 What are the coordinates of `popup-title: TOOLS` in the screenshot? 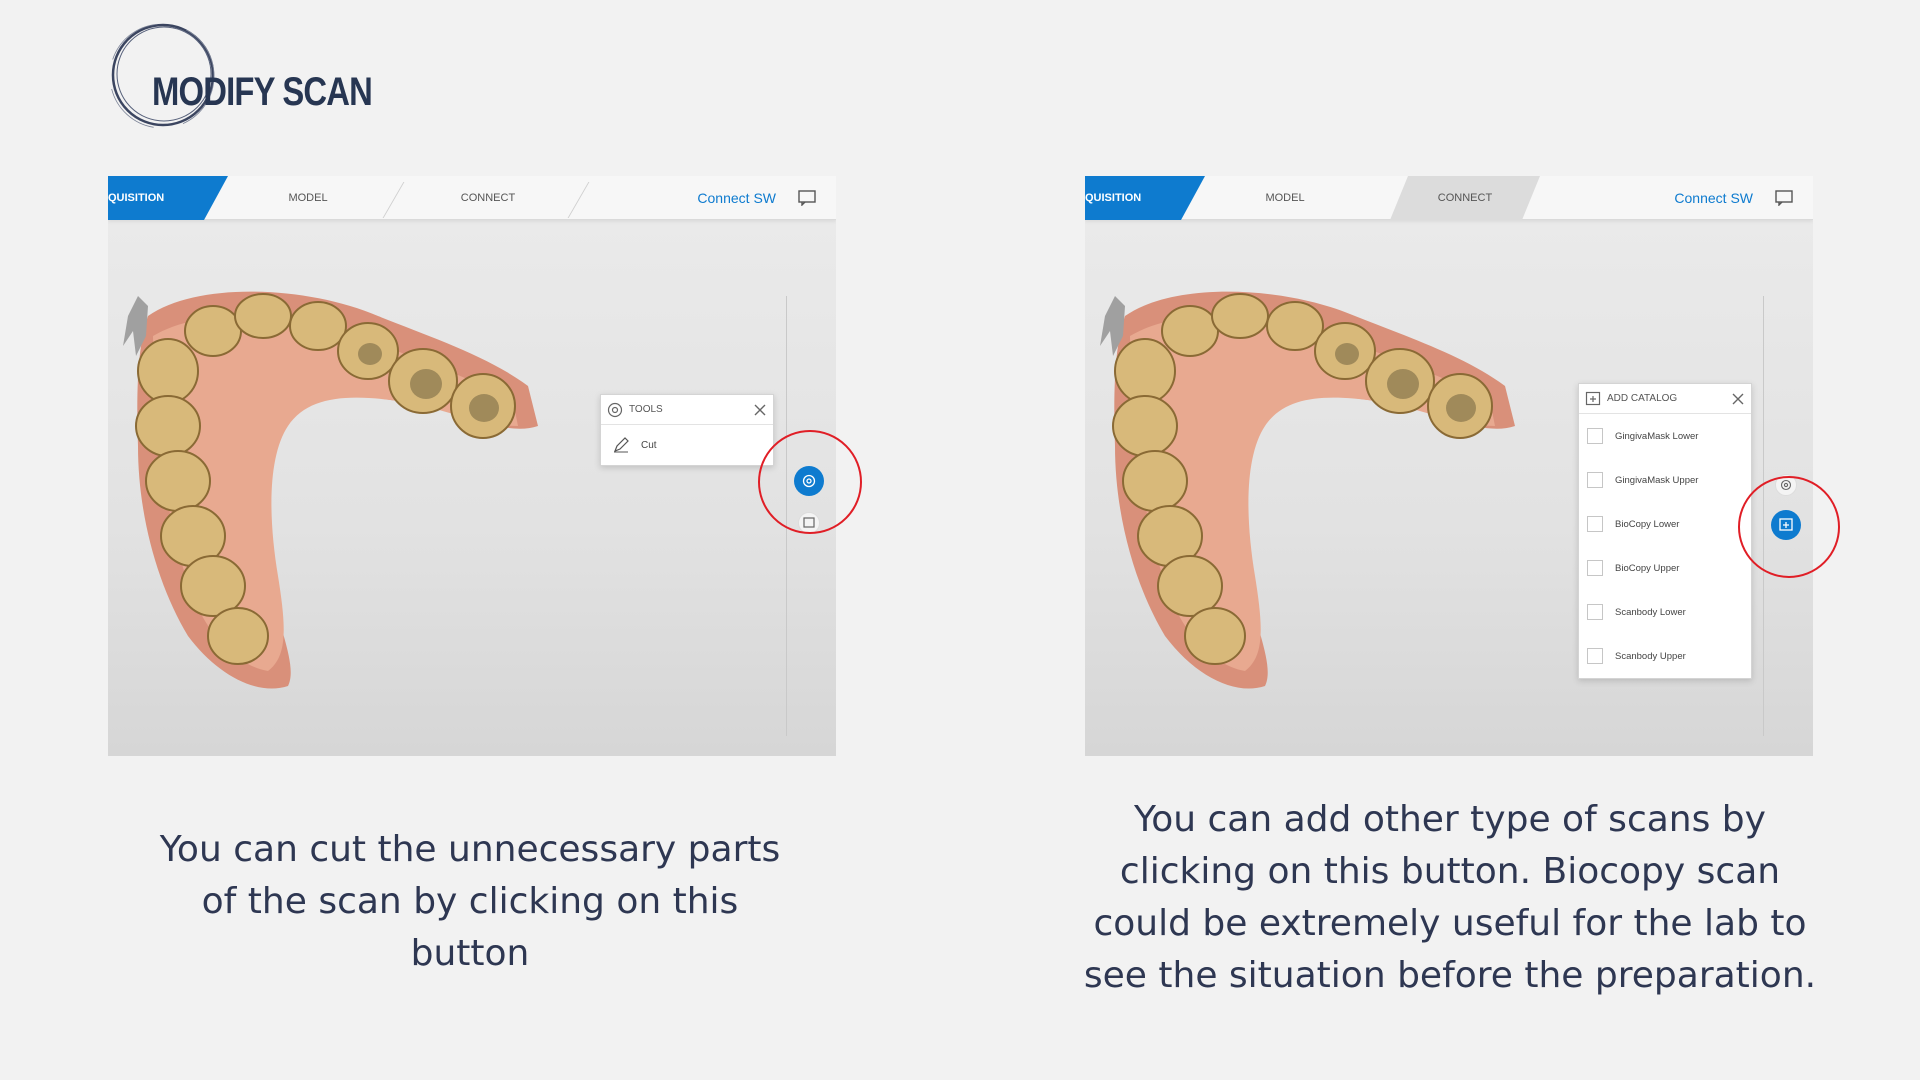 It's located at (646, 409).